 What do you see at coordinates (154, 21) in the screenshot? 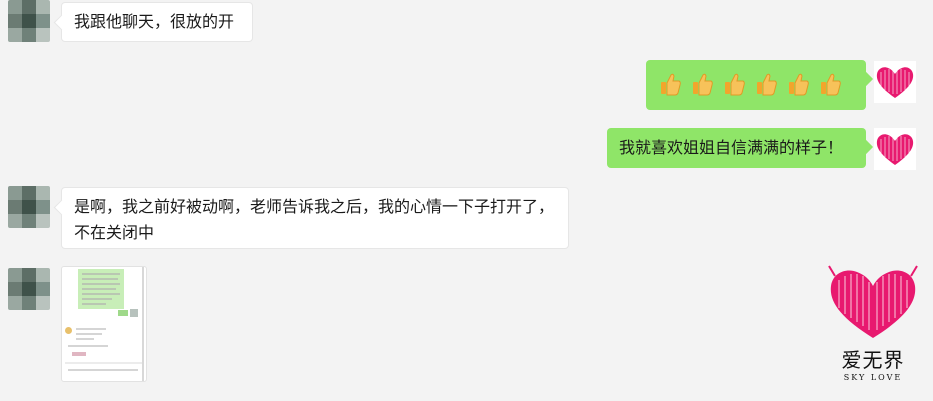
I see `message-text: 我跟他聊天，很放的开` at bounding box center [154, 21].